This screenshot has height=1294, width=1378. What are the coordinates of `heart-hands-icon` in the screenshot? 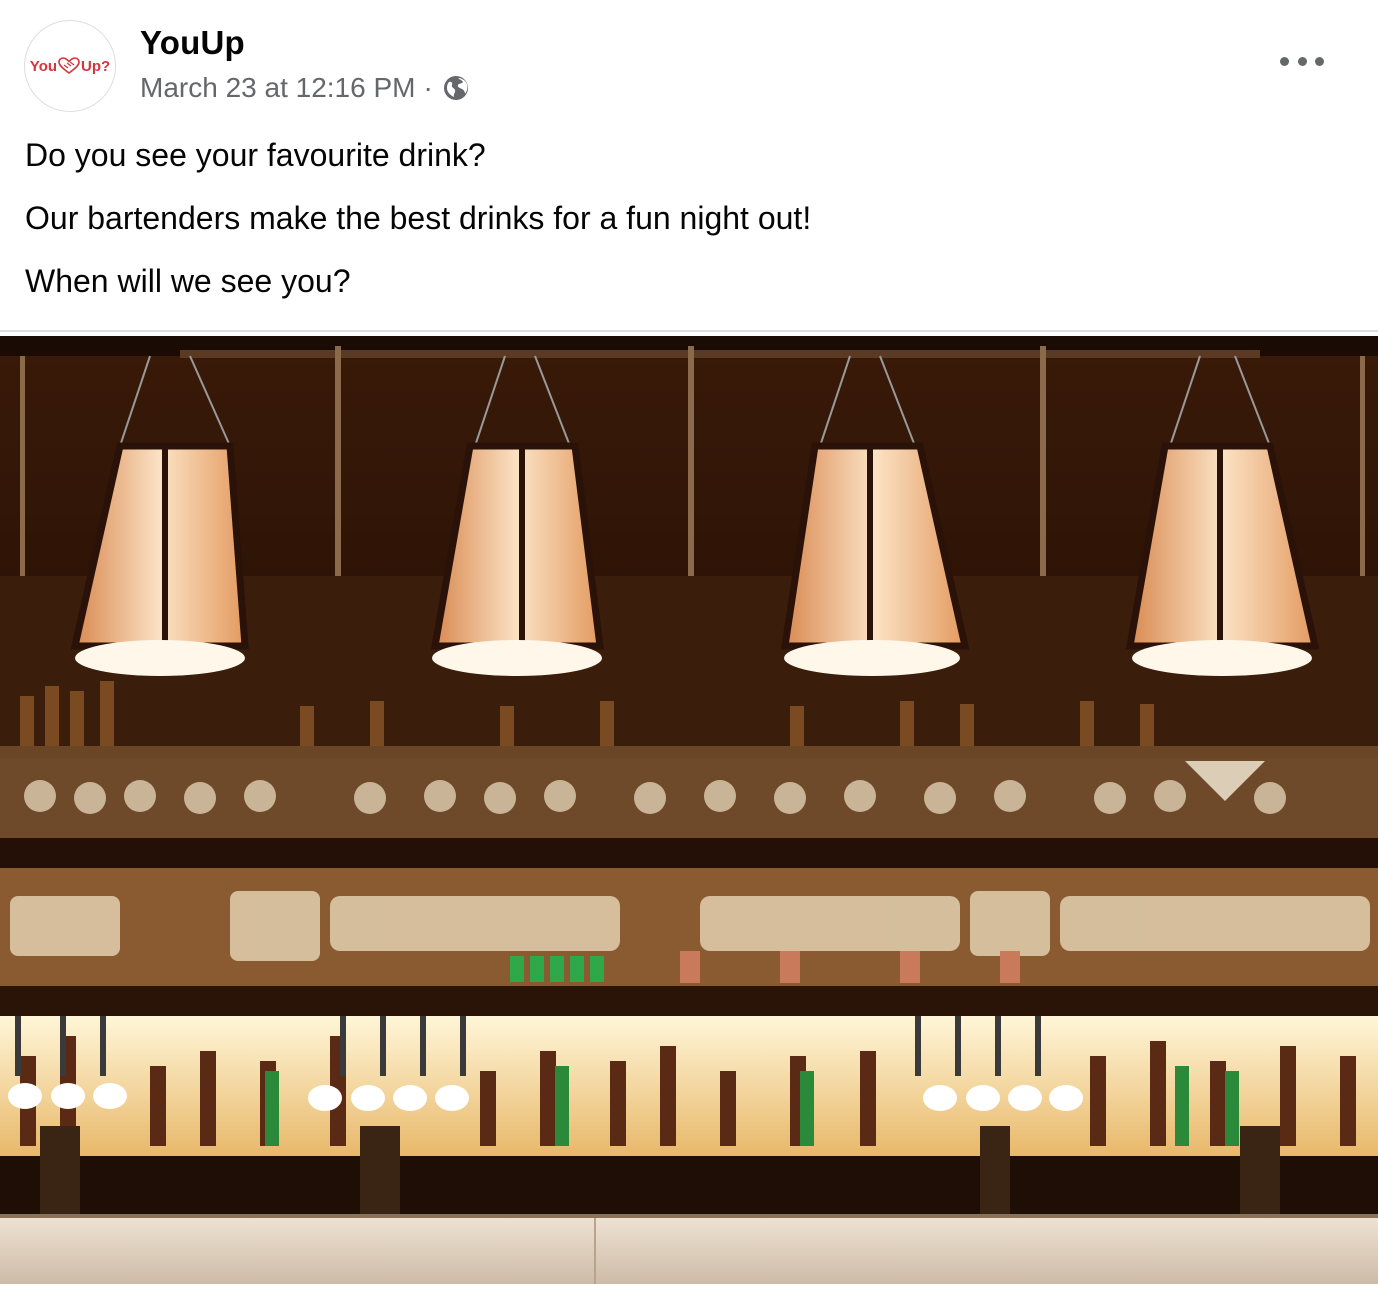 It's located at (69, 65).